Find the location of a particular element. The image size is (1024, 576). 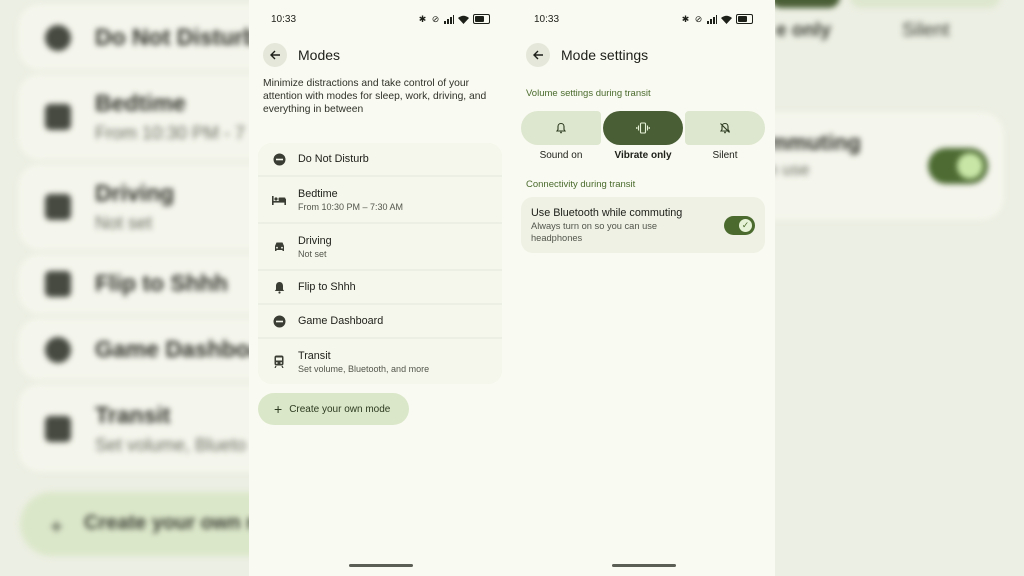

bg-bluetooth-toggle is located at coordinates (958, 166).